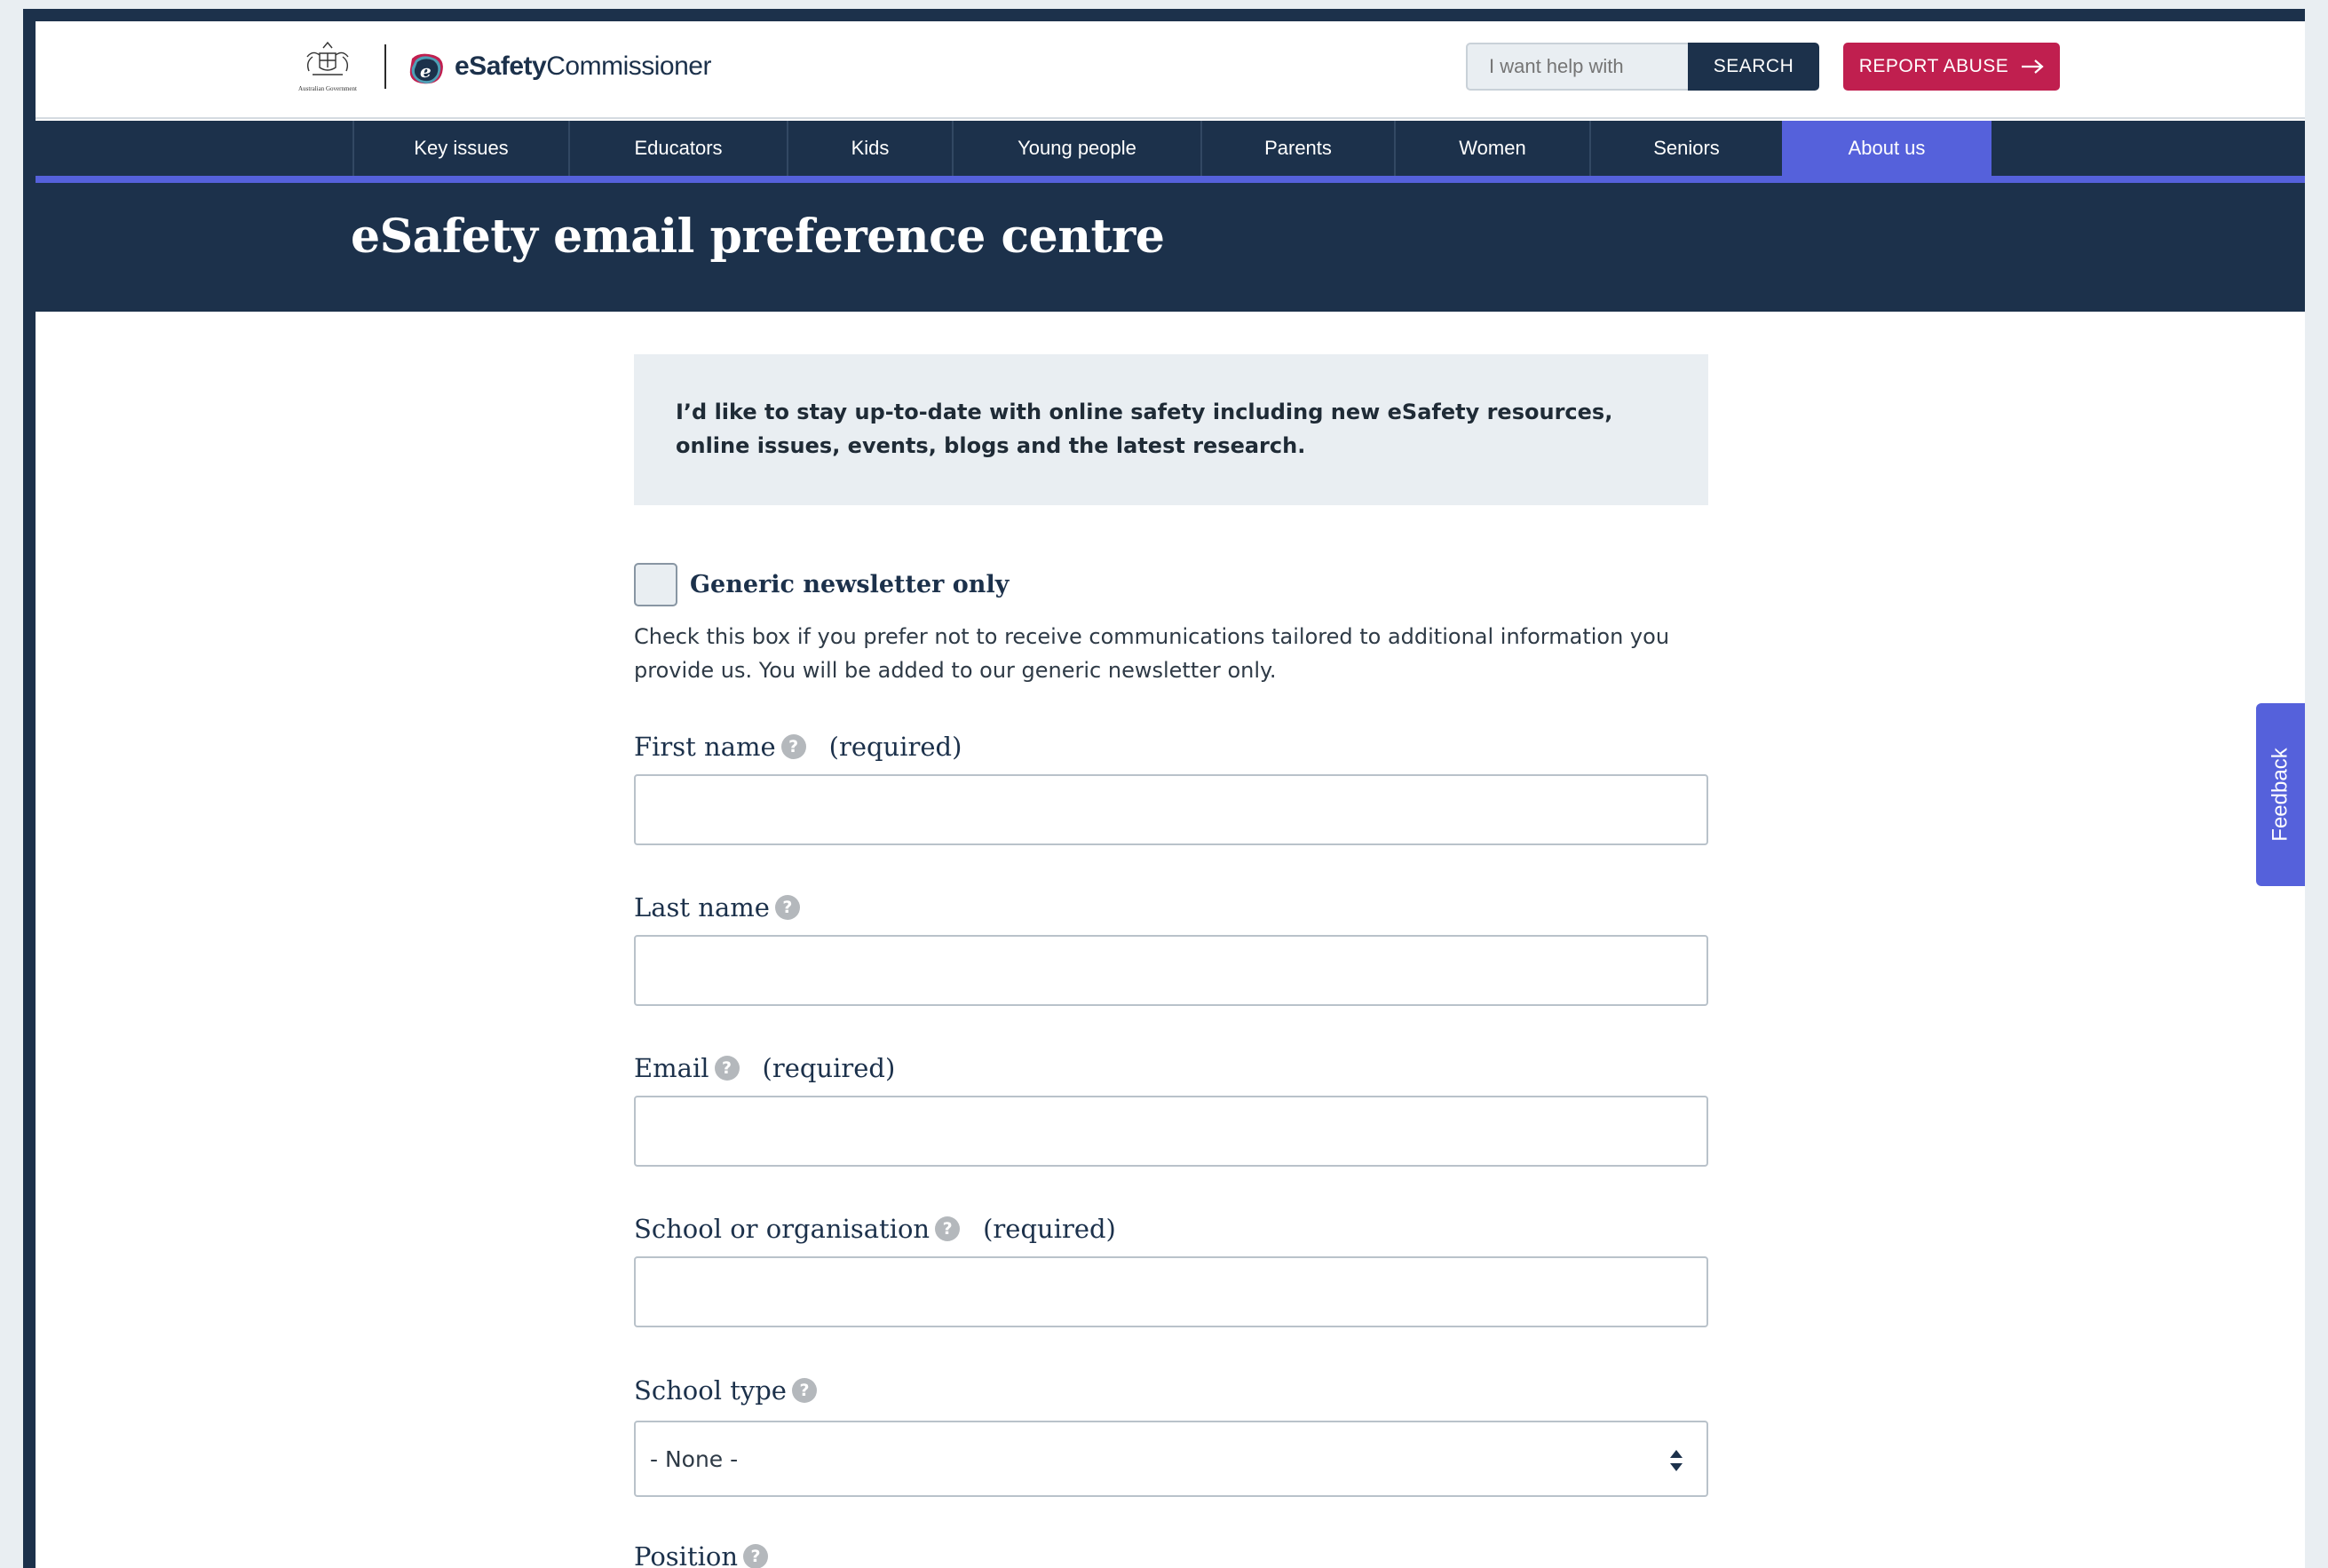  I want to click on nav-item-women: Women, so click(1491, 148).